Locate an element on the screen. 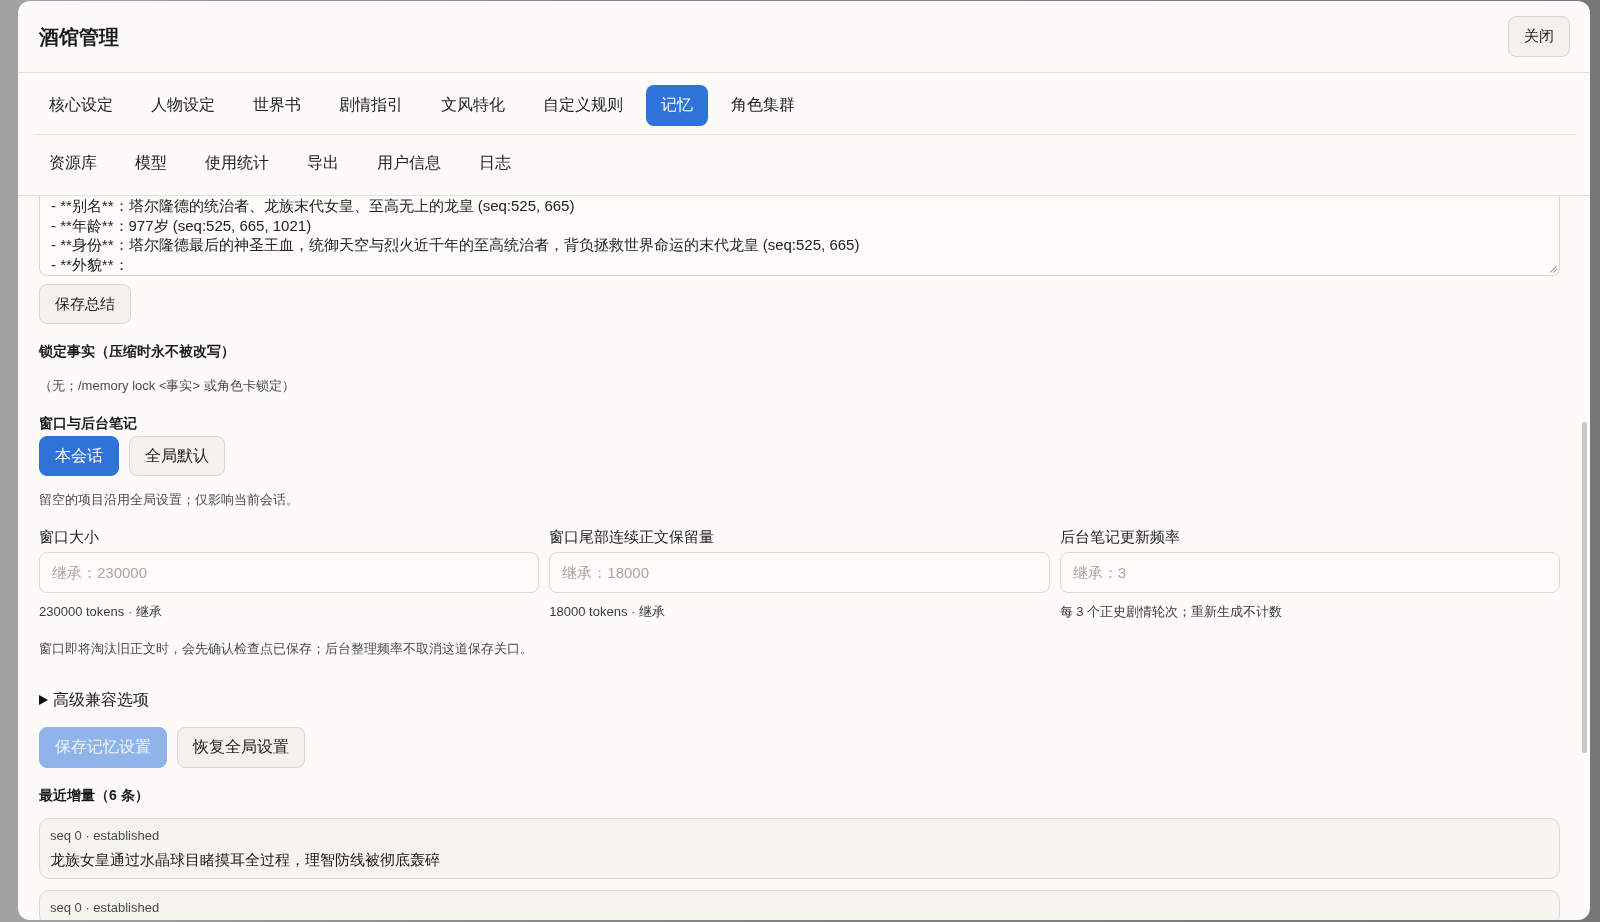 Image resolution: width=1600 pixels, height=922 pixels. field-hint: 230000 tokens · 继承 is located at coordinates (101, 612).